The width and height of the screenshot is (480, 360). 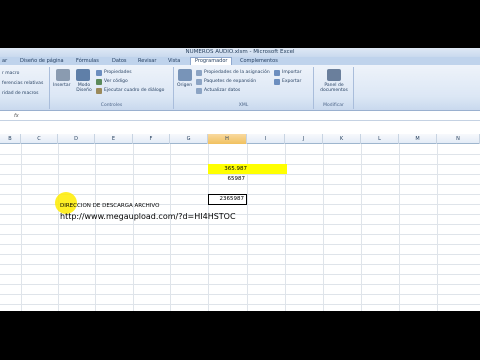 I want to click on record-macro-button: r macro, so click(x=10, y=73).